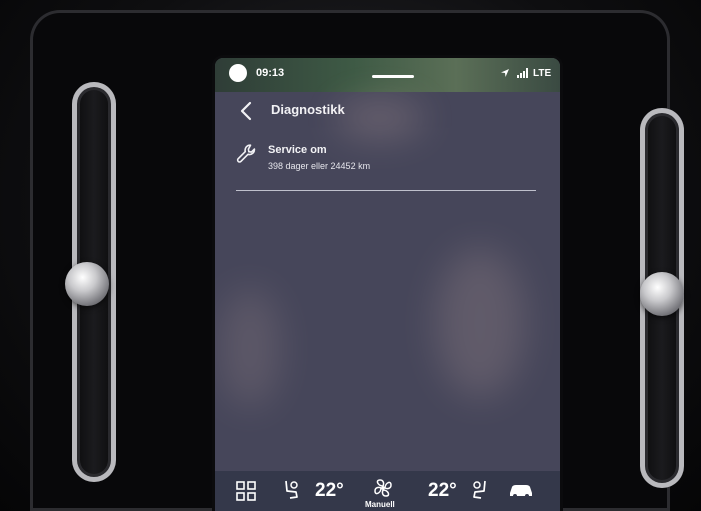  What do you see at coordinates (329, 491) in the screenshot?
I see `left-temperature: 22°` at bounding box center [329, 491].